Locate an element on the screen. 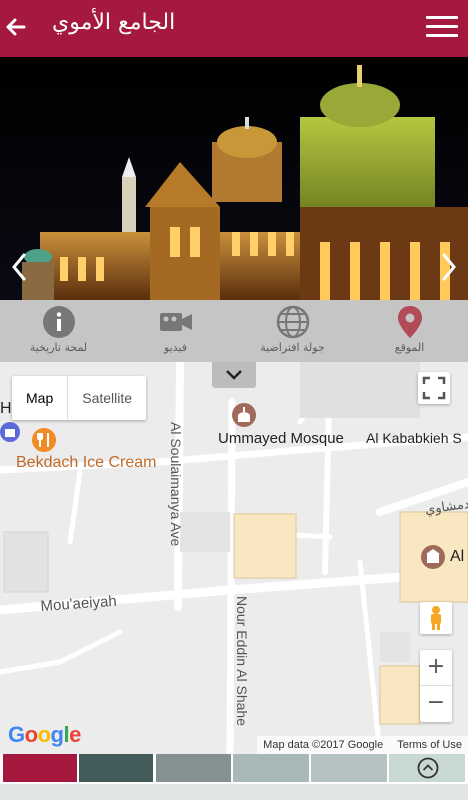 The image size is (468, 800). map-data-text: Map data ©2017 Google is located at coordinates (323, 745).